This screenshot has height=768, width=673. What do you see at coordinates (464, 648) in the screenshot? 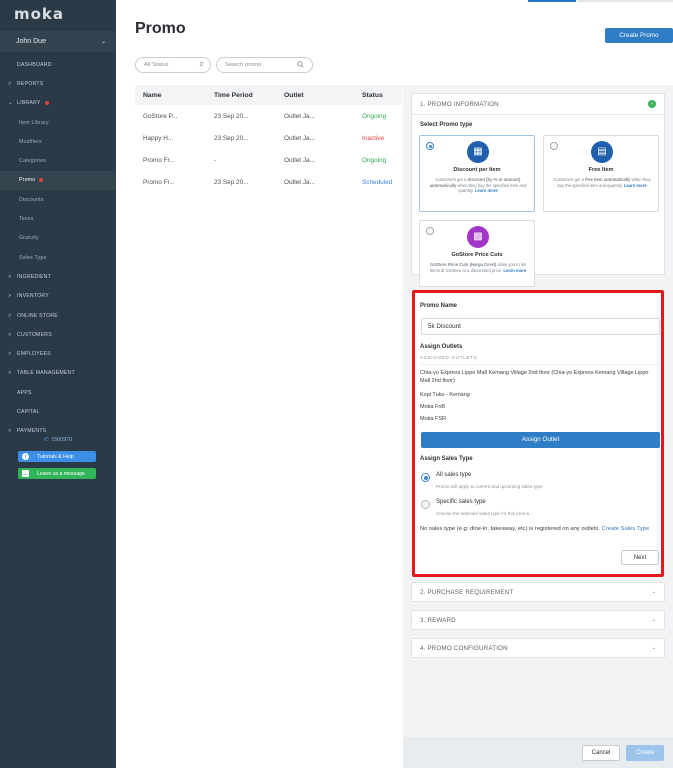
I see `section-title: 4. PROMO CONFIGURATION` at bounding box center [464, 648].